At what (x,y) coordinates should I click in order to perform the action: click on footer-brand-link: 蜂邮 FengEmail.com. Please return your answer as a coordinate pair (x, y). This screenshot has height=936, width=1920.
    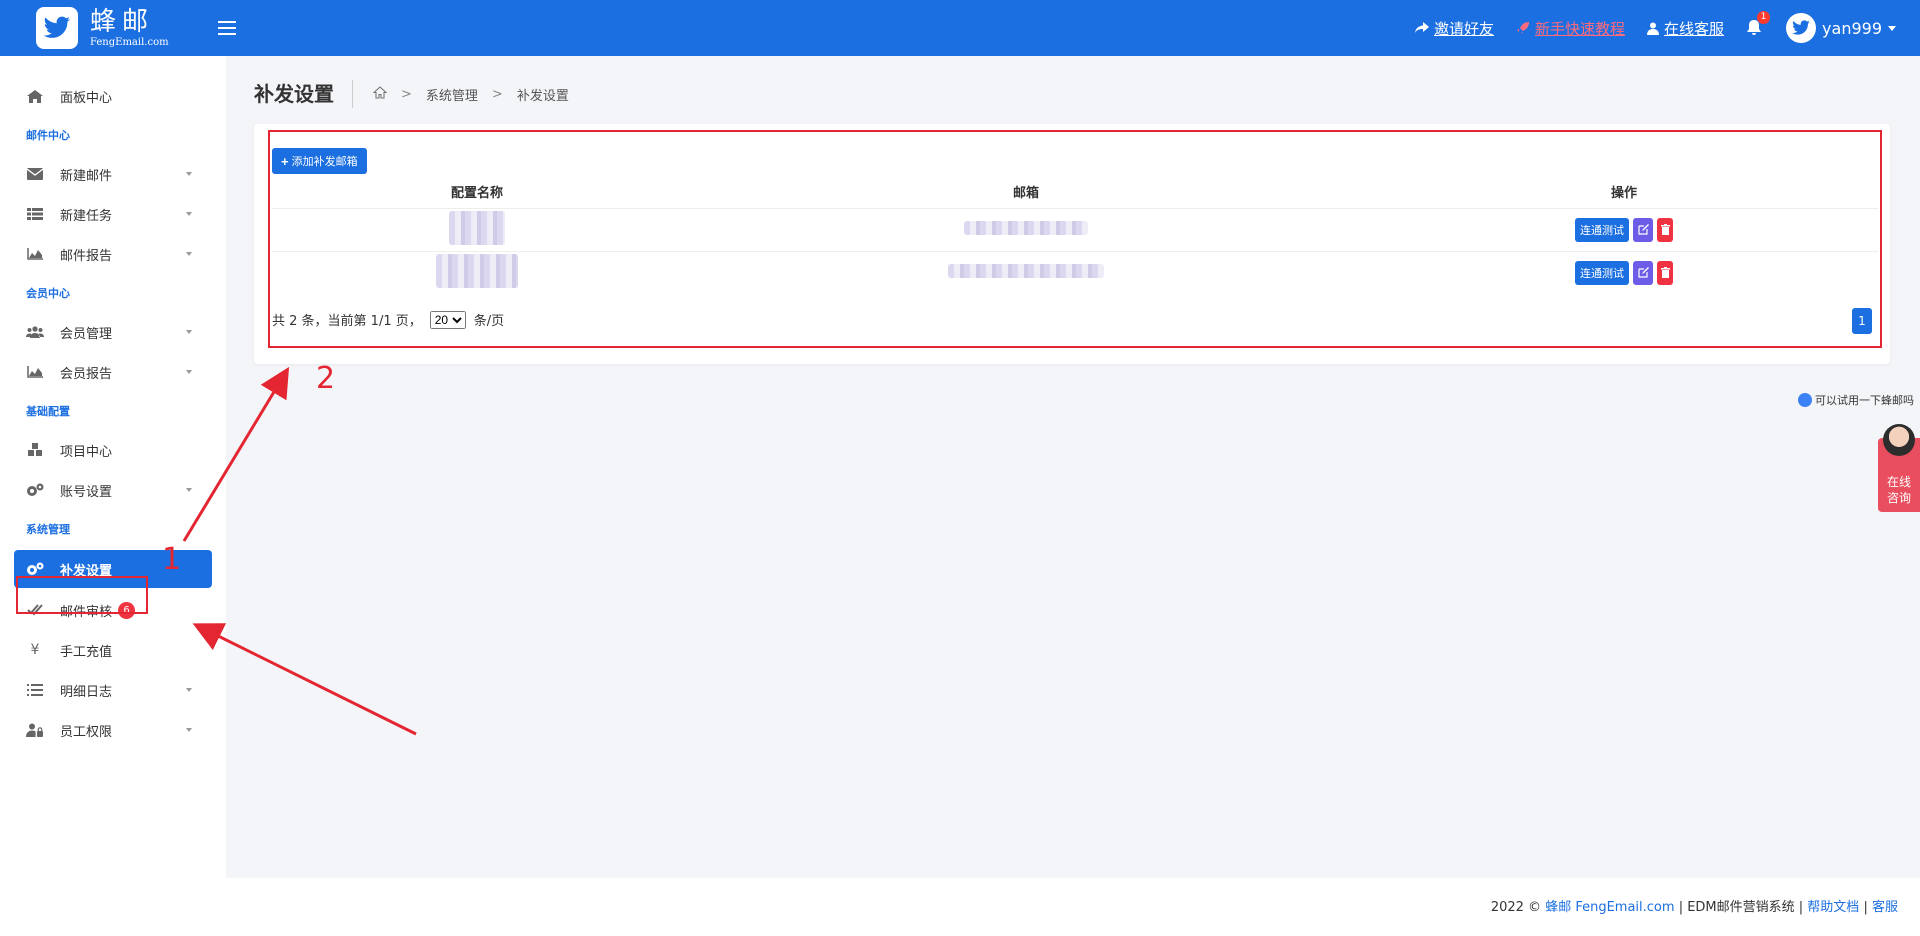
    Looking at the image, I should click on (1609, 907).